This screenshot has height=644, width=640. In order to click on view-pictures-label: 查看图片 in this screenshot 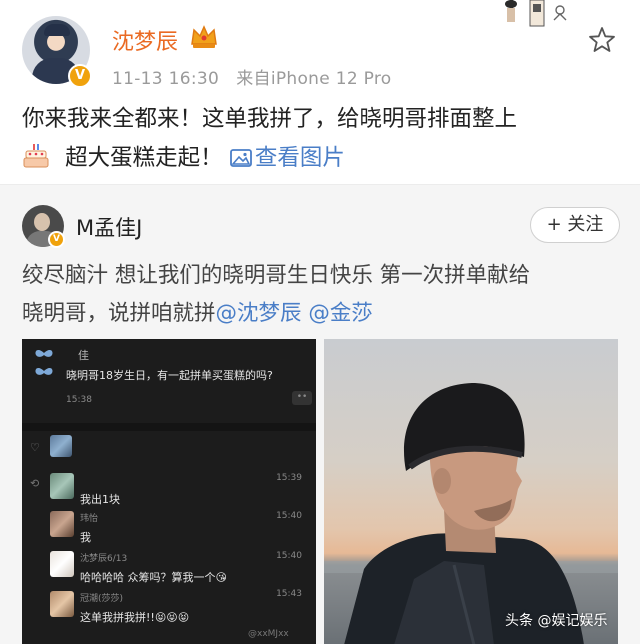, I will do `click(300, 158)`.